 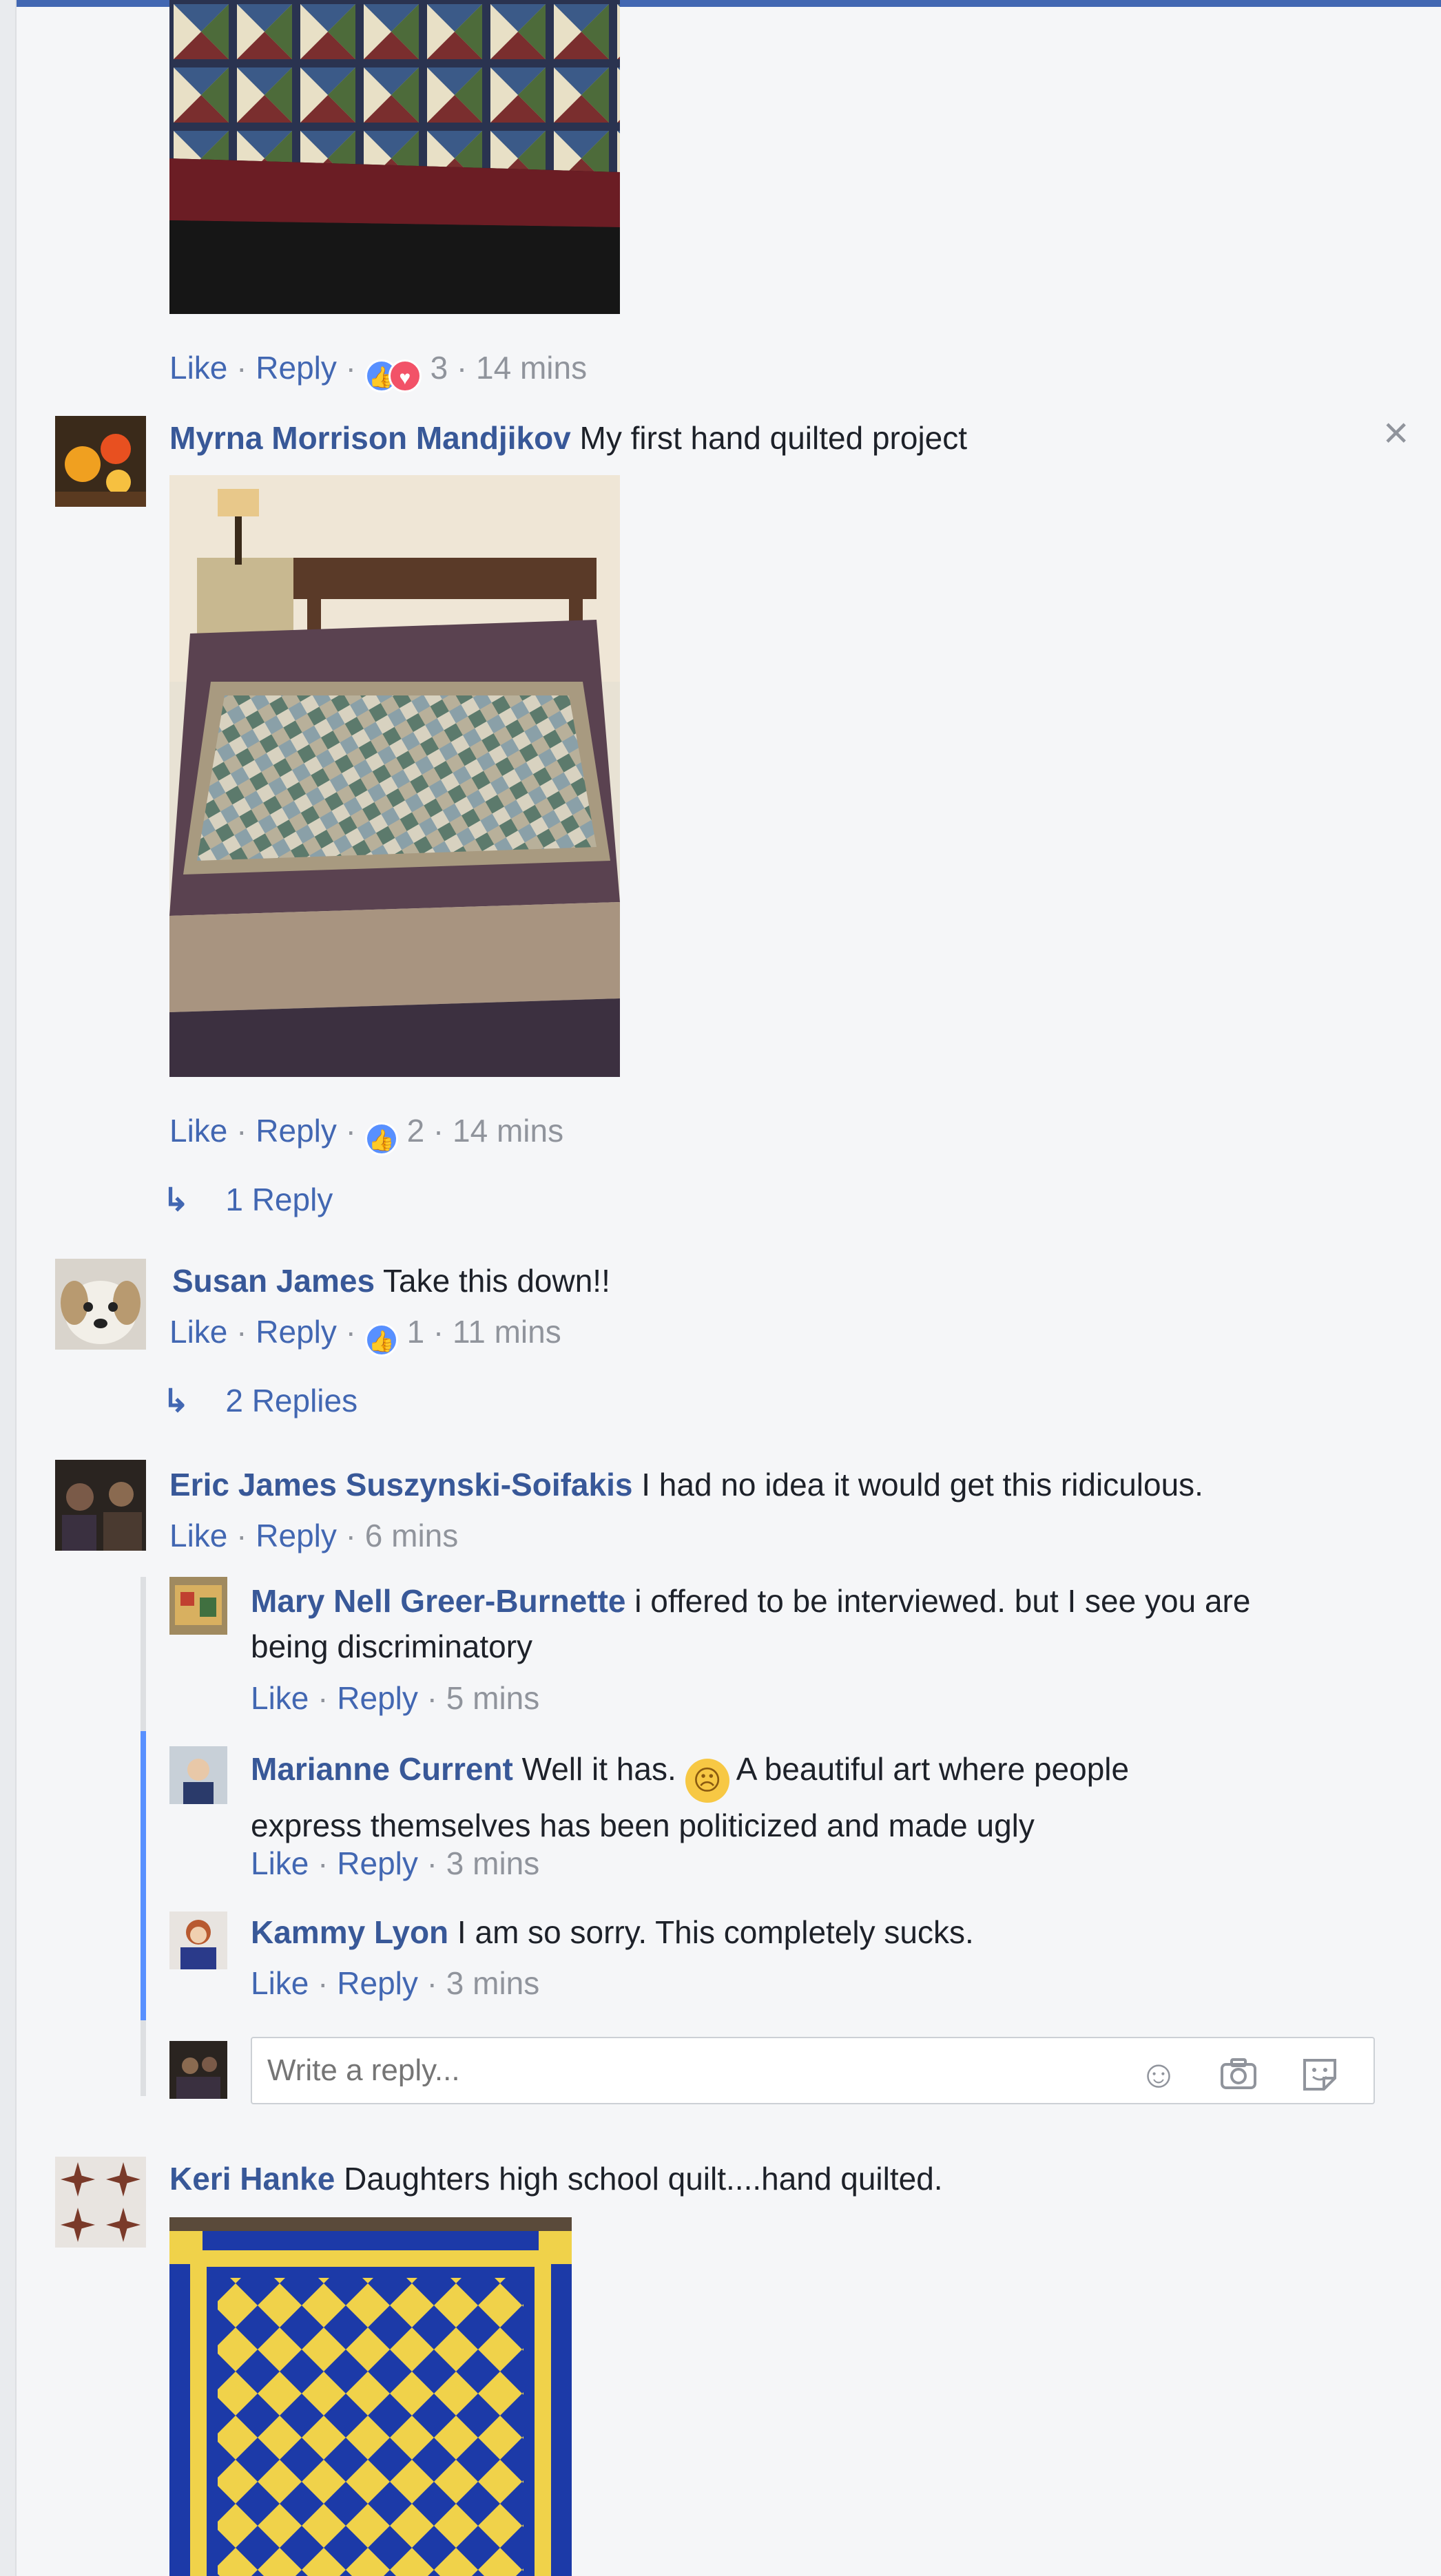 What do you see at coordinates (394, 157) in the screenshot?
I see `comment-photo-quilt-pinwheel` at bounding box center [394, 157].